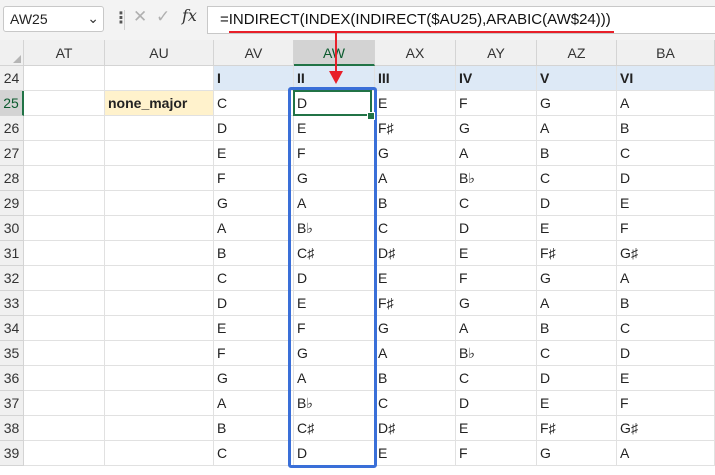  What do you see at coordinates (64, 303) in the screenshot?
I see `cell-at33` at bounding box center [64, 303].